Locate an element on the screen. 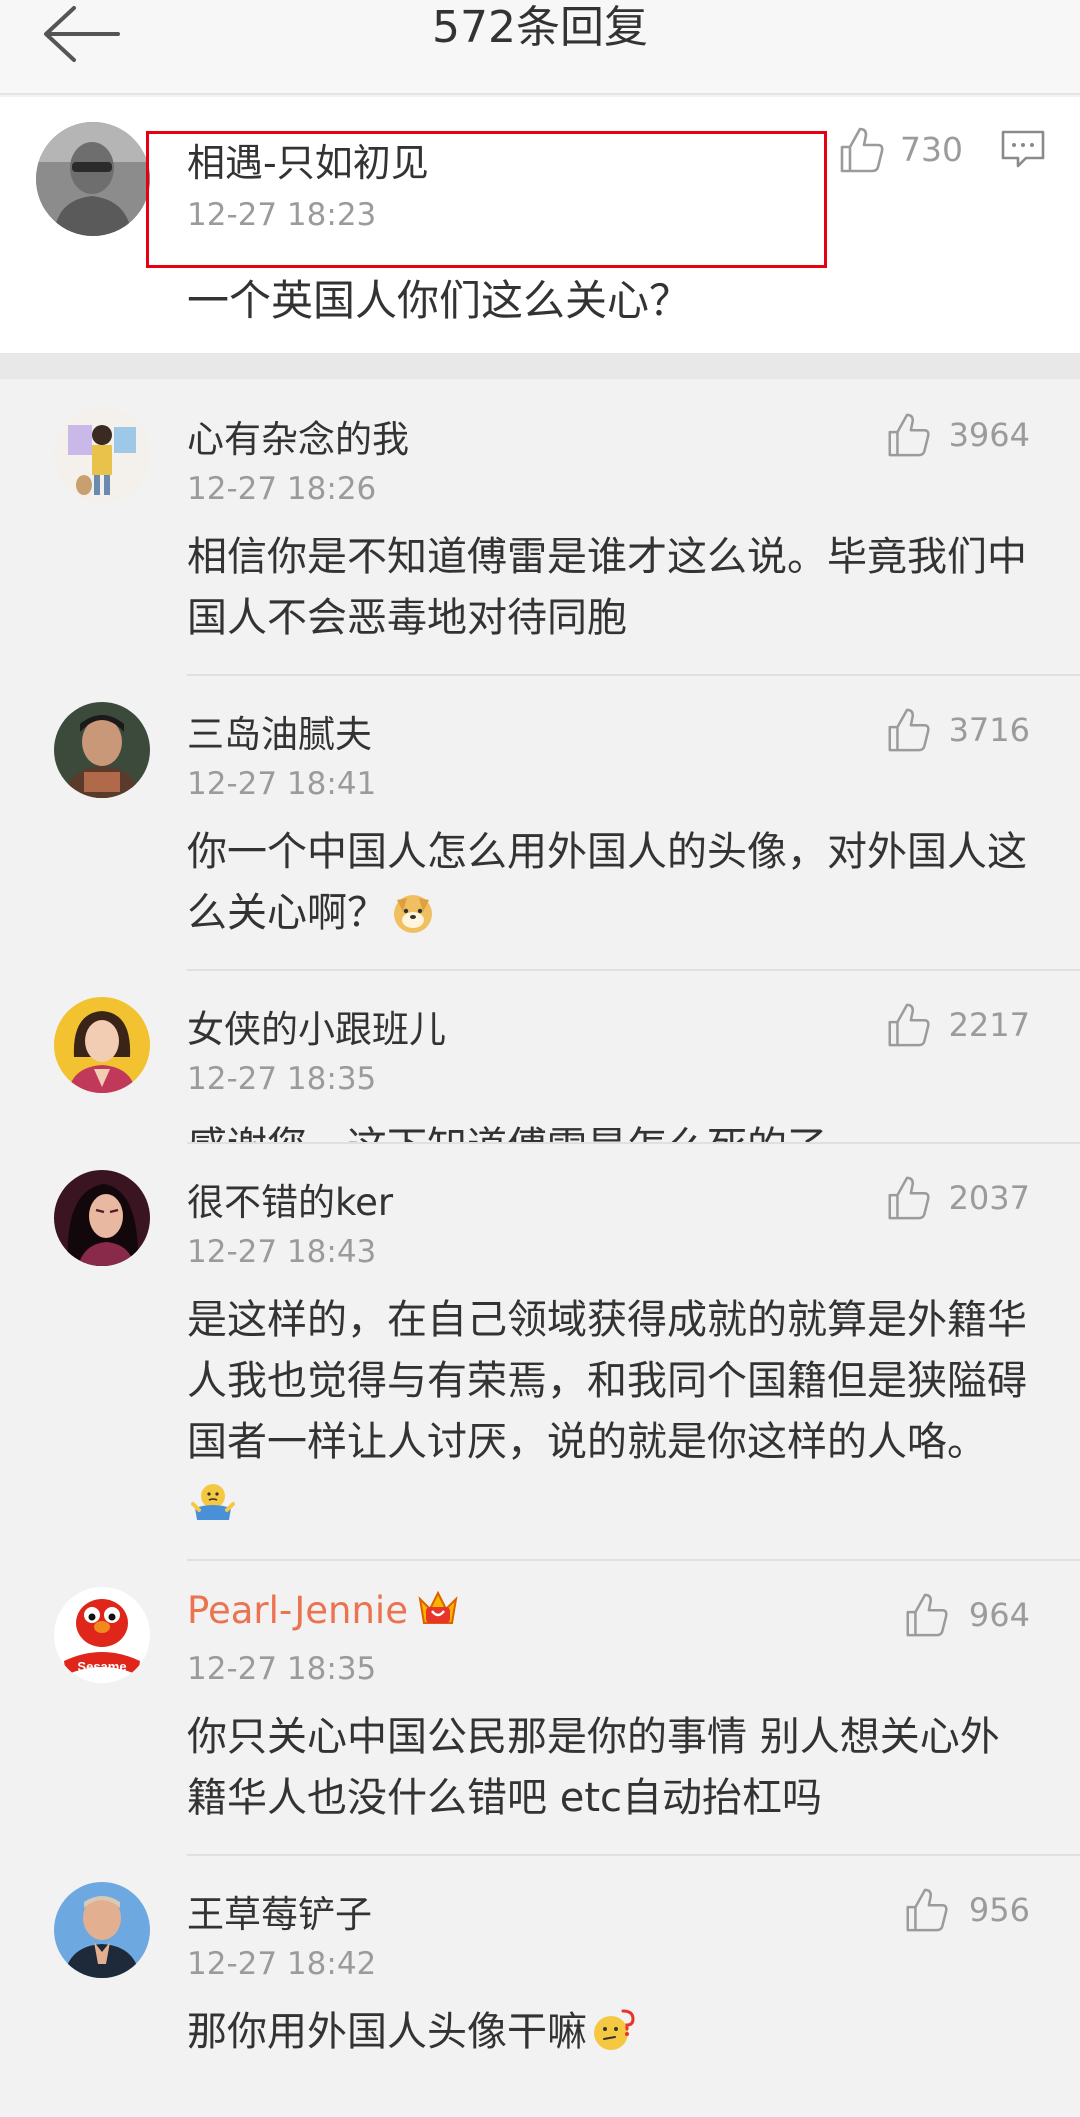 Image resolution: width=1080 pixels, height=2117 pixels. comment-time: 12-27 18:26 is located at coordinates (282, 489).